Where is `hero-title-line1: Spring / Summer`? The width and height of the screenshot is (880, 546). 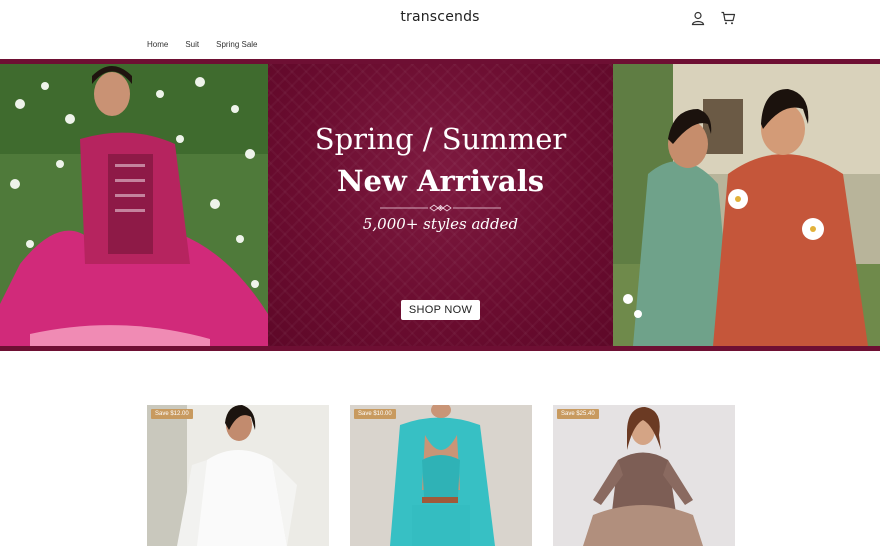
hero-title-line1: Spring / Summer is located at coordinates (440, 139).